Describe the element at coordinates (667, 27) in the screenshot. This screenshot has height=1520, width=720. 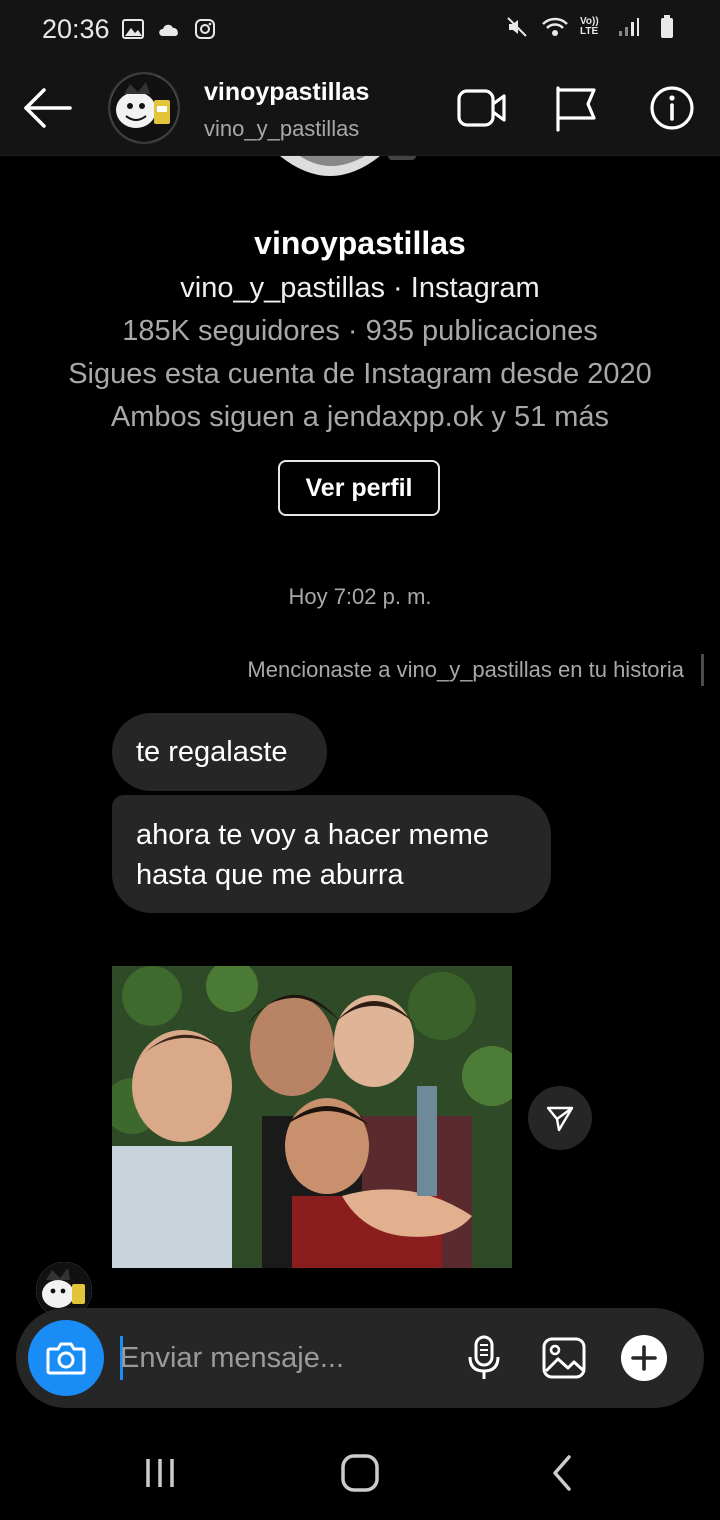
I see `battery-icon` at that location.